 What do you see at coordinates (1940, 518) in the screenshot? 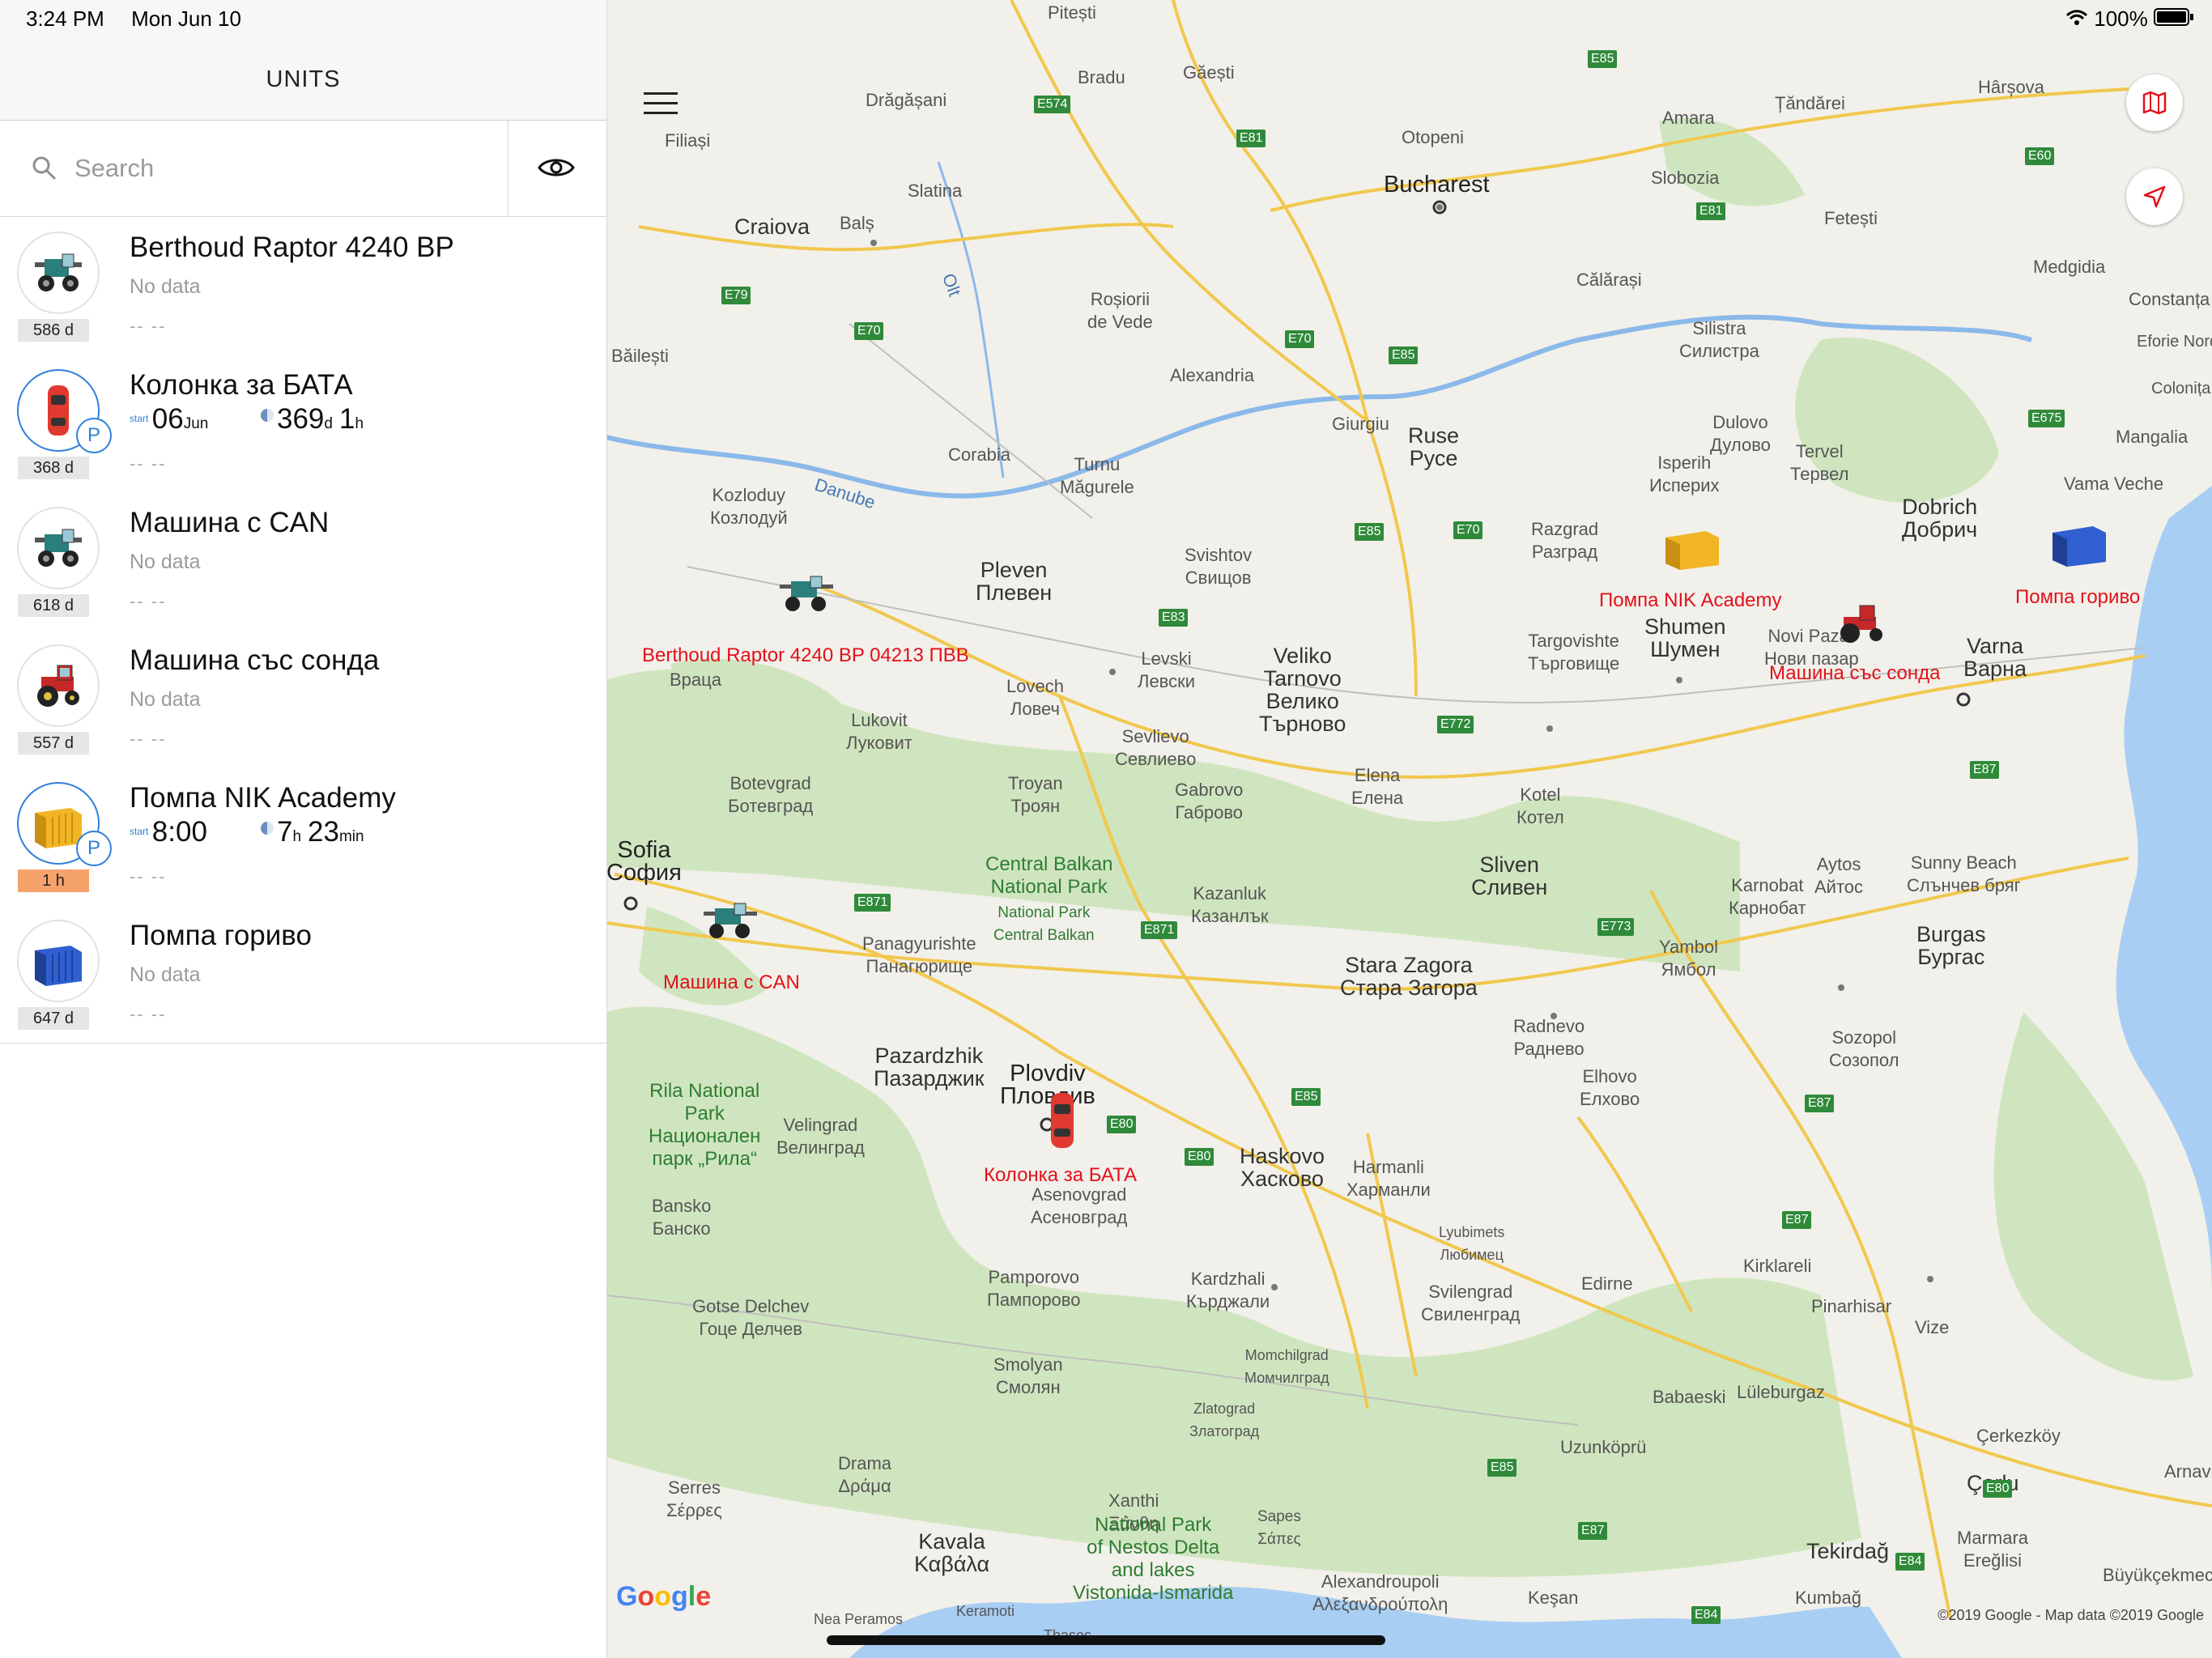
I see `map-label: Dobrich Добрич` at bounding box center [1940, 518].